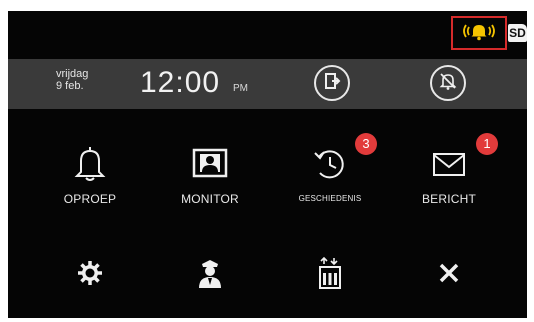 The image size is (534, 322). What do you see at coordinates (70, 86) in the screenshot?
I see `date-label: 9 feb.` at bounding box center [70, 86].